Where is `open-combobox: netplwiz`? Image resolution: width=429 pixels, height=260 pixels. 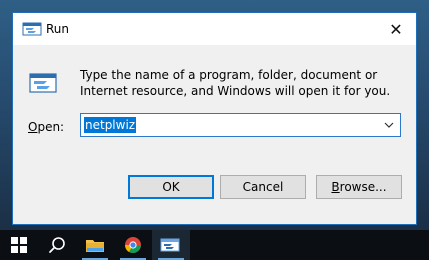
open-combobox: netplwiz is located at coordinates (240, 125).